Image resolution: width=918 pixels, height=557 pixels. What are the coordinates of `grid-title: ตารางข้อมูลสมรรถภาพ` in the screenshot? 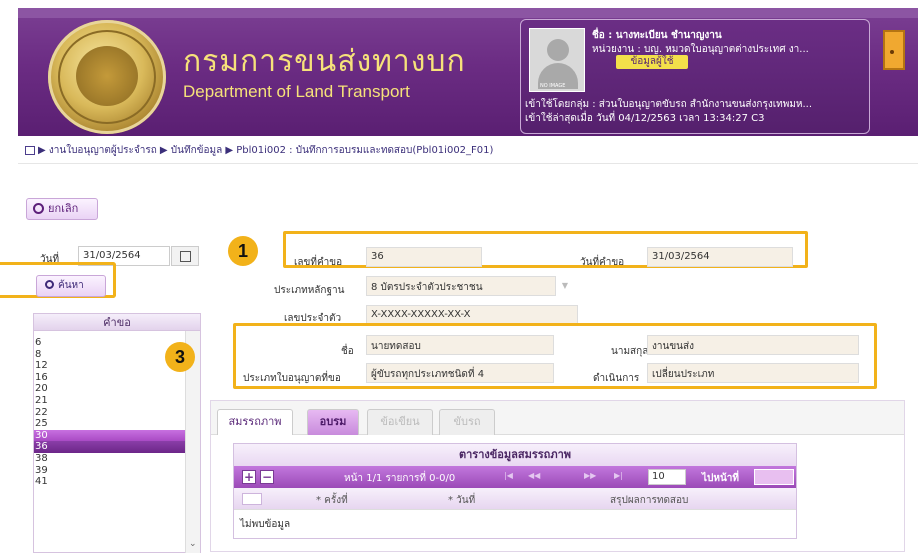 It's located at (515, 455).